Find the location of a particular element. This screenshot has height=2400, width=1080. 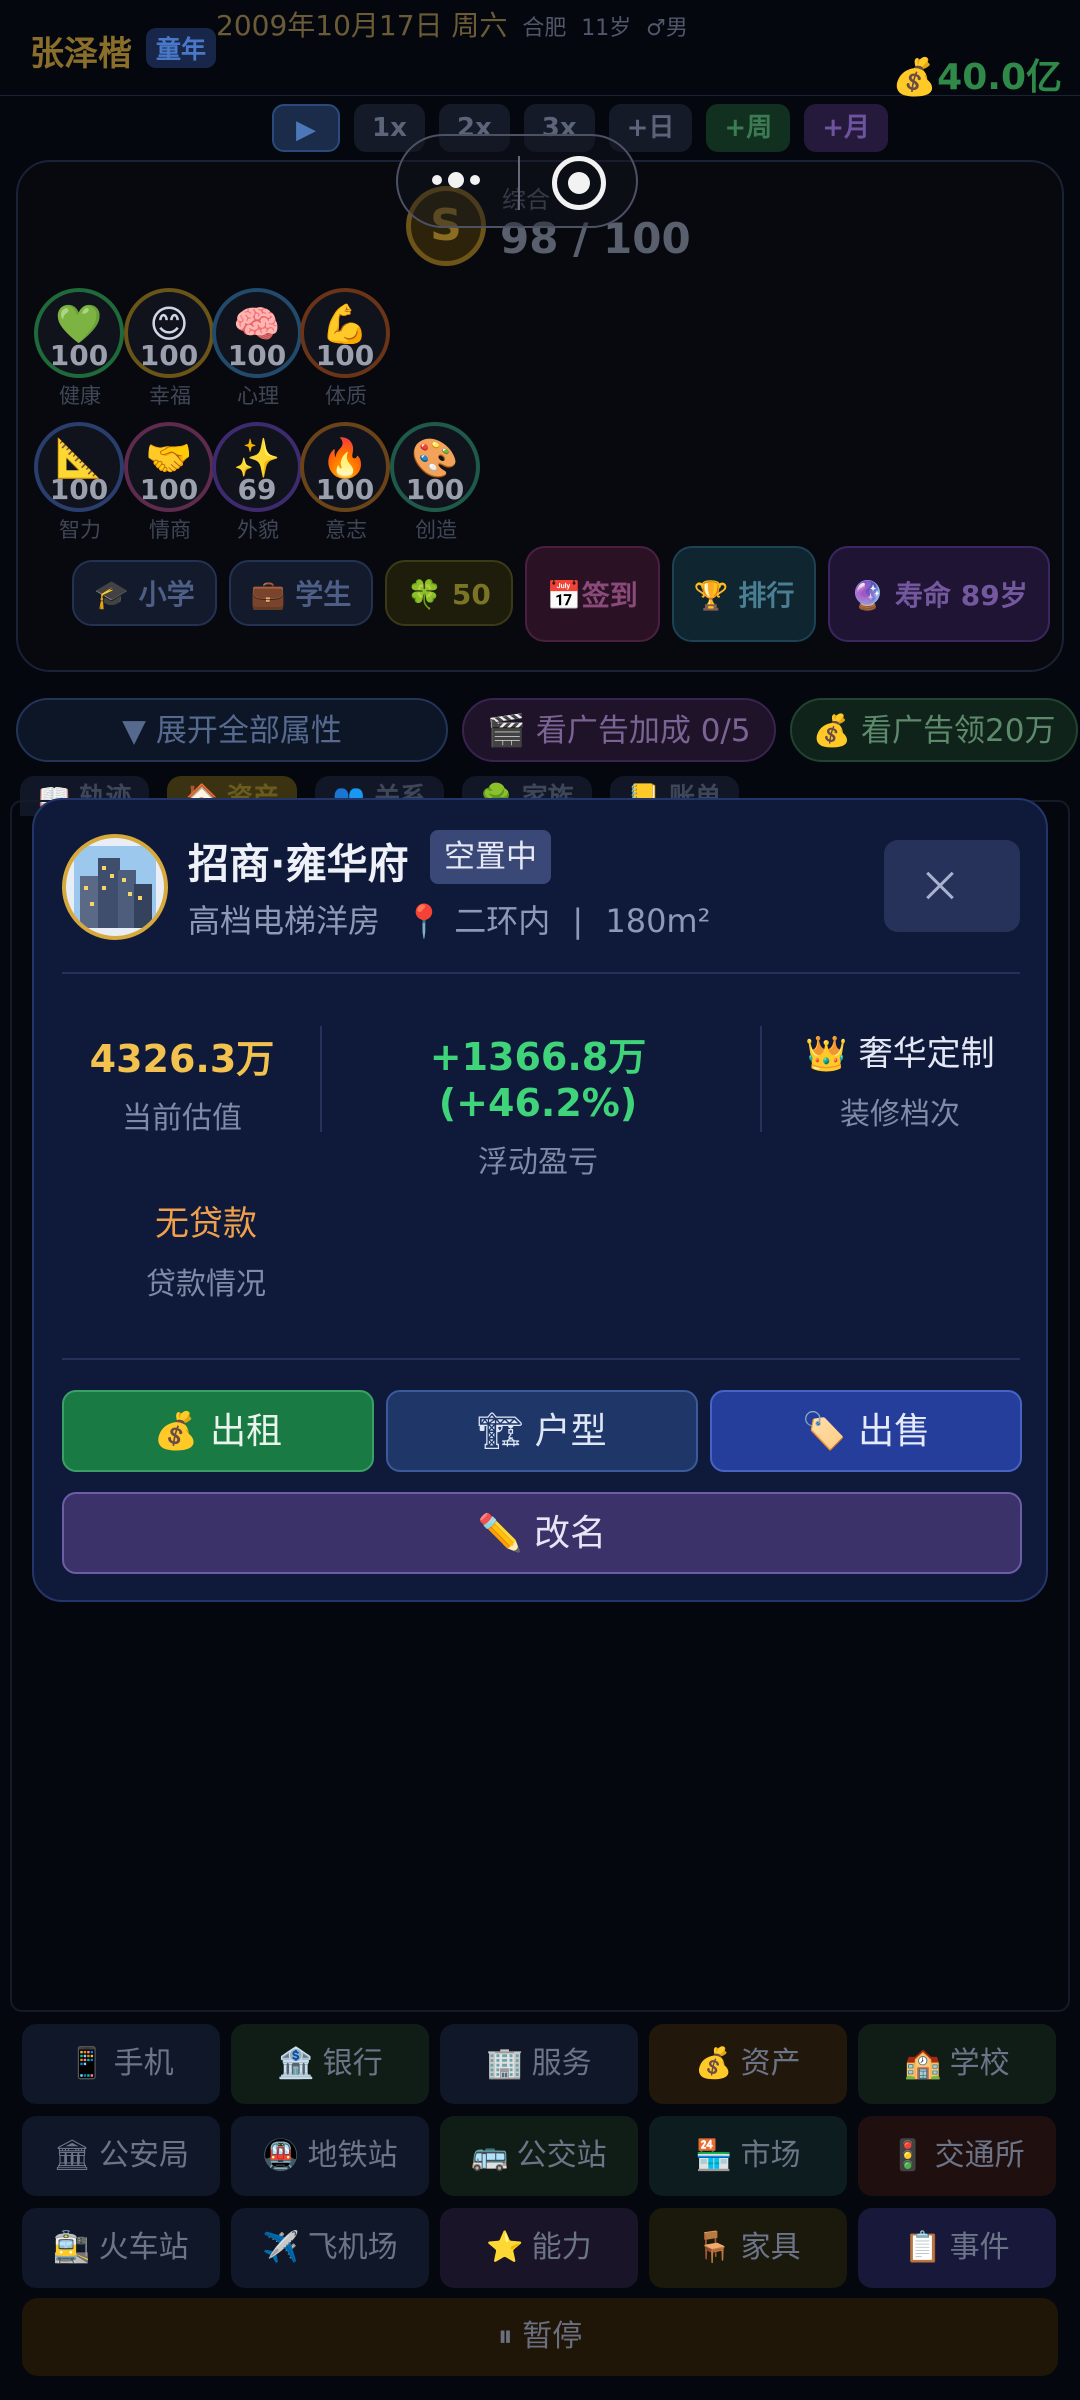

graduation-cap-icon: 🎓 is located at coordinates (111, 594).